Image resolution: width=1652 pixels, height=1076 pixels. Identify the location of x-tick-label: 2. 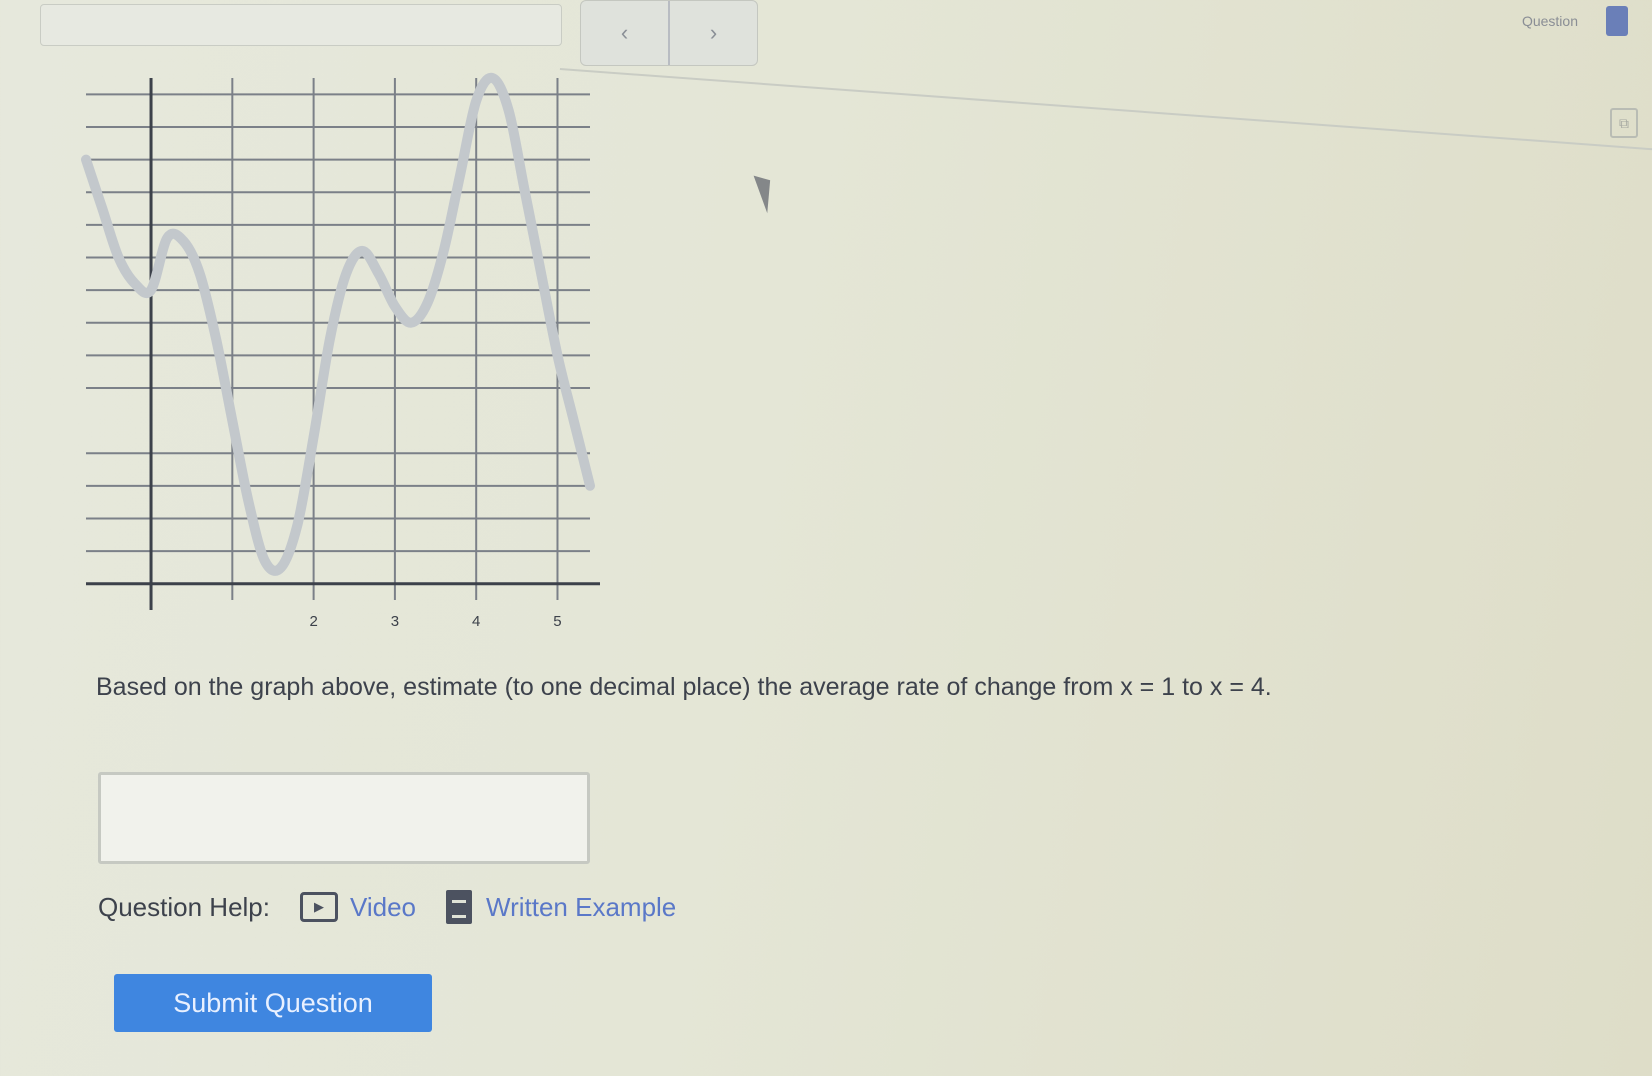
(313, 621).